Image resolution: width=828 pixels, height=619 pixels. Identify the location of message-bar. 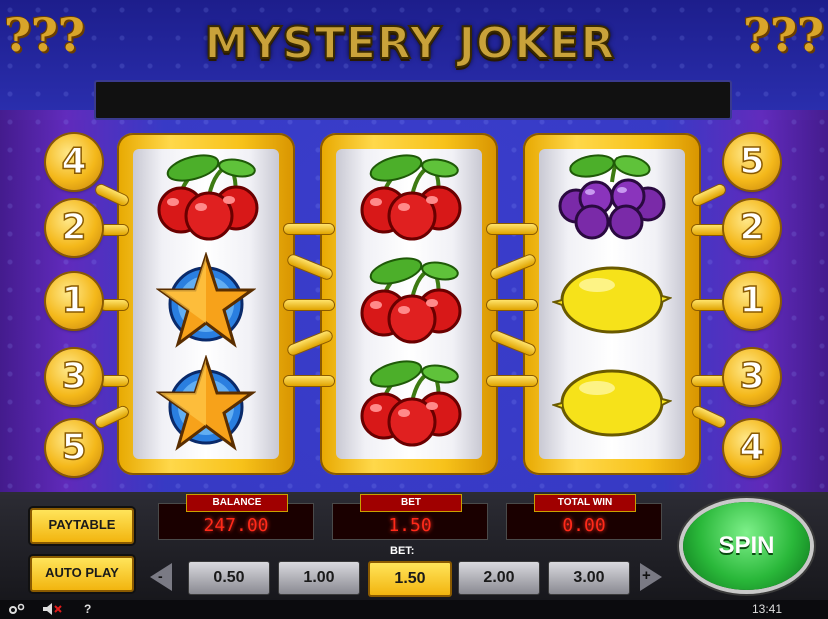
(413, 100).